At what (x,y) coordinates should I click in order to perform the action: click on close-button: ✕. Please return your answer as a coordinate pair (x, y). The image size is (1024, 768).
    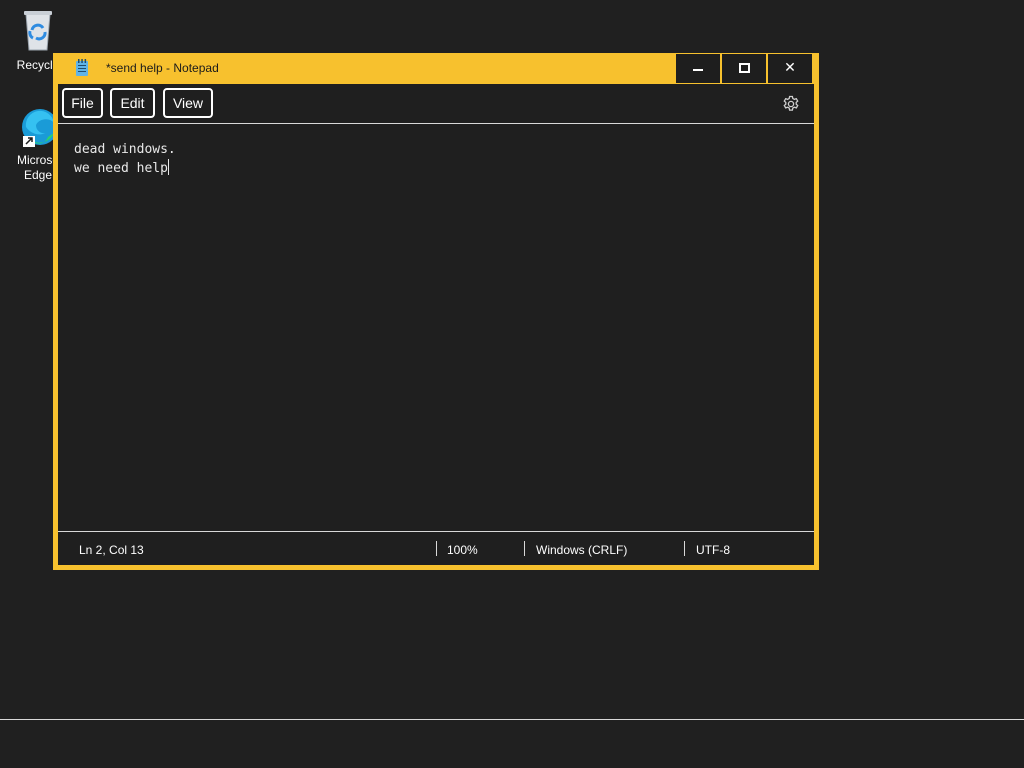
    Looking at the image, I should click on (790, 68).